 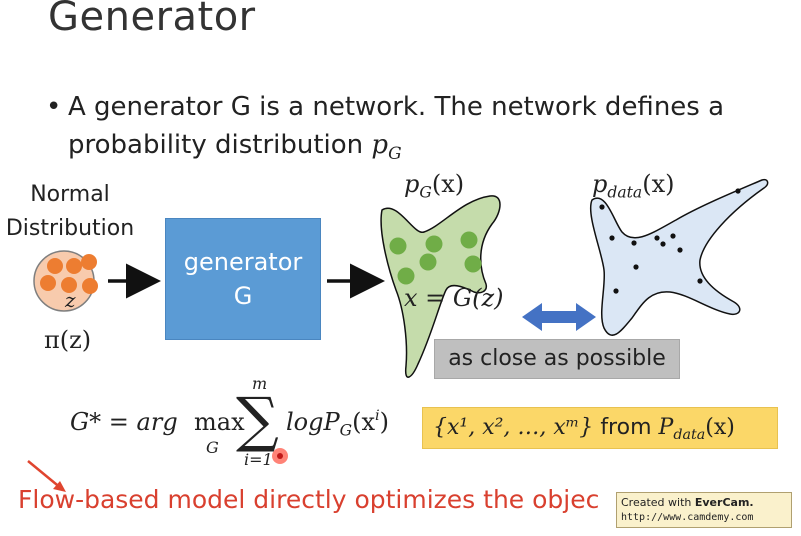 What do you see at coordinates (658, 184) in the screenshot?
I see `pdata-arg: (x)` at bounding box center [658, 184].